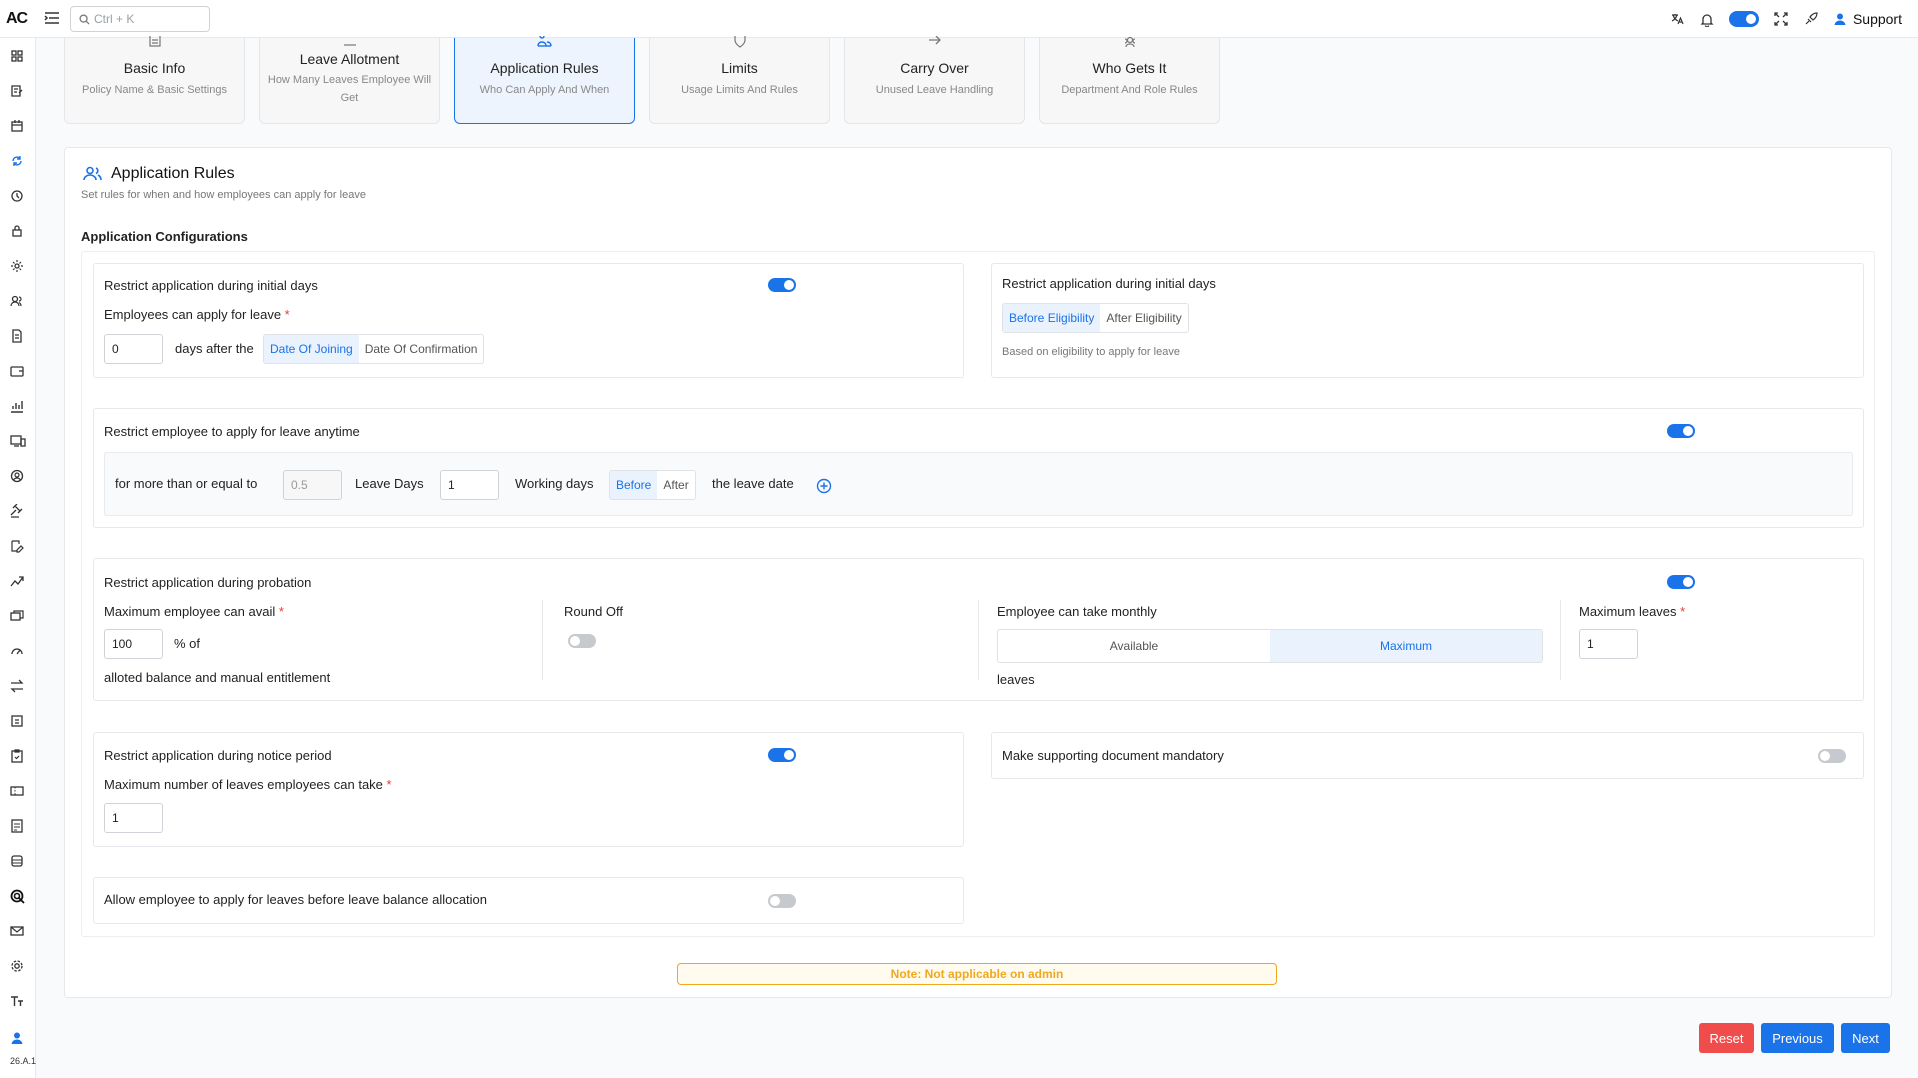 Image resolution: width=1918 pixels, height=1078 pixels. I want to click on round-off-label: Round Off, so click(594, 611).